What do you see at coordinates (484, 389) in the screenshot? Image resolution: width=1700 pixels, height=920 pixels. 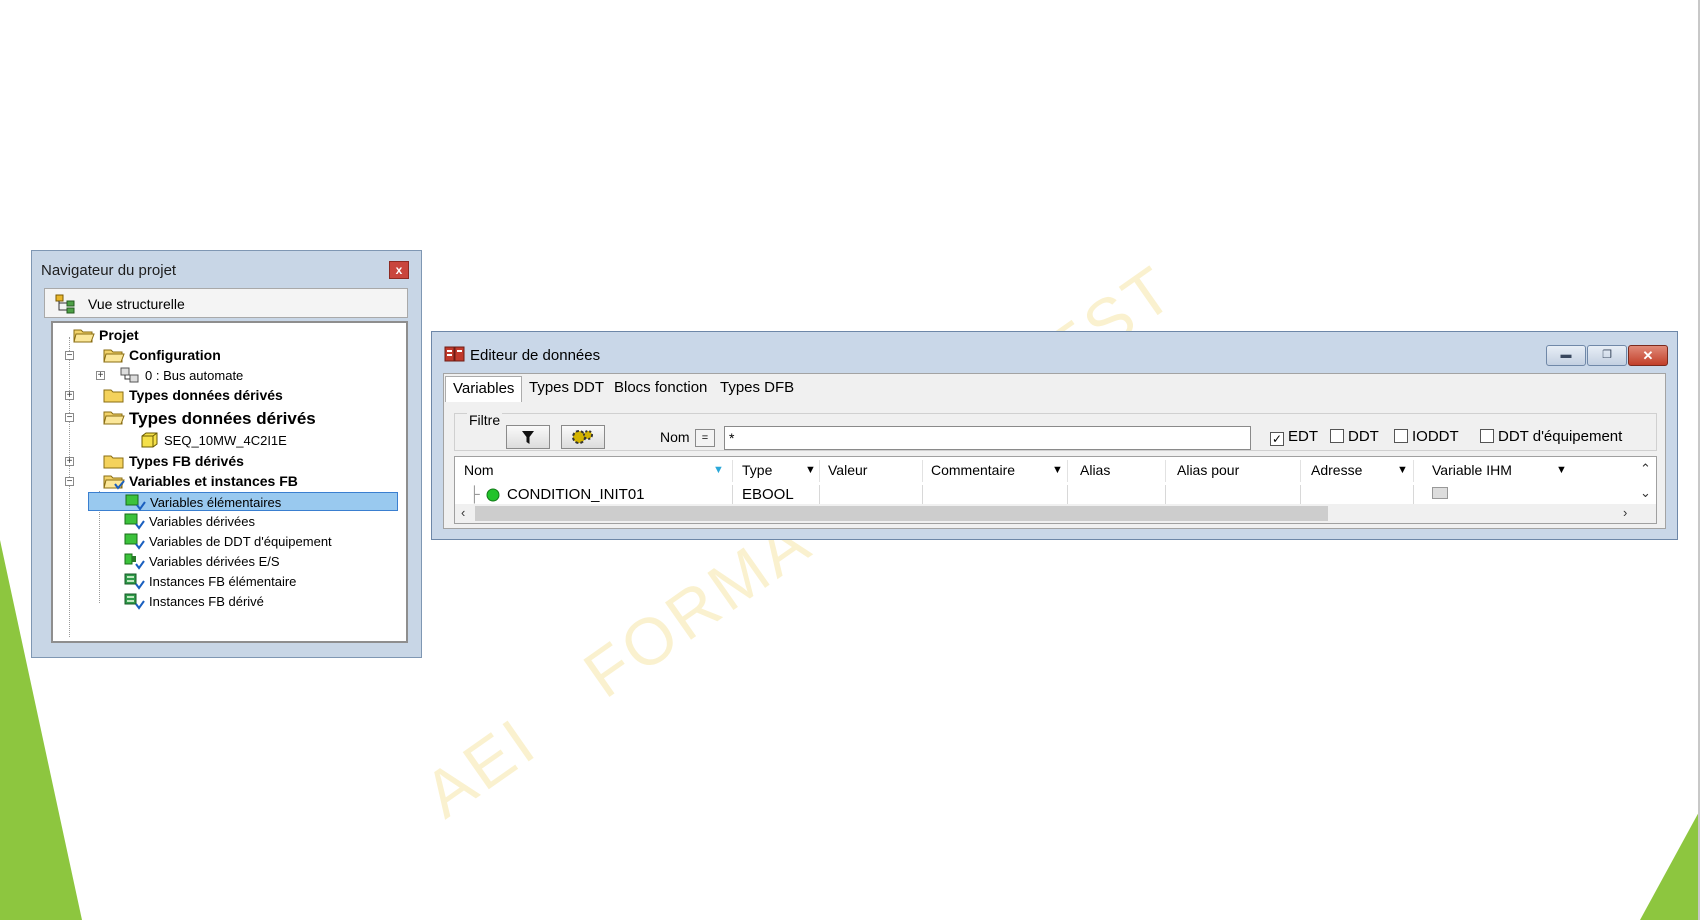 I see `tab-variables: Variables` at bounding box center [484, 389].